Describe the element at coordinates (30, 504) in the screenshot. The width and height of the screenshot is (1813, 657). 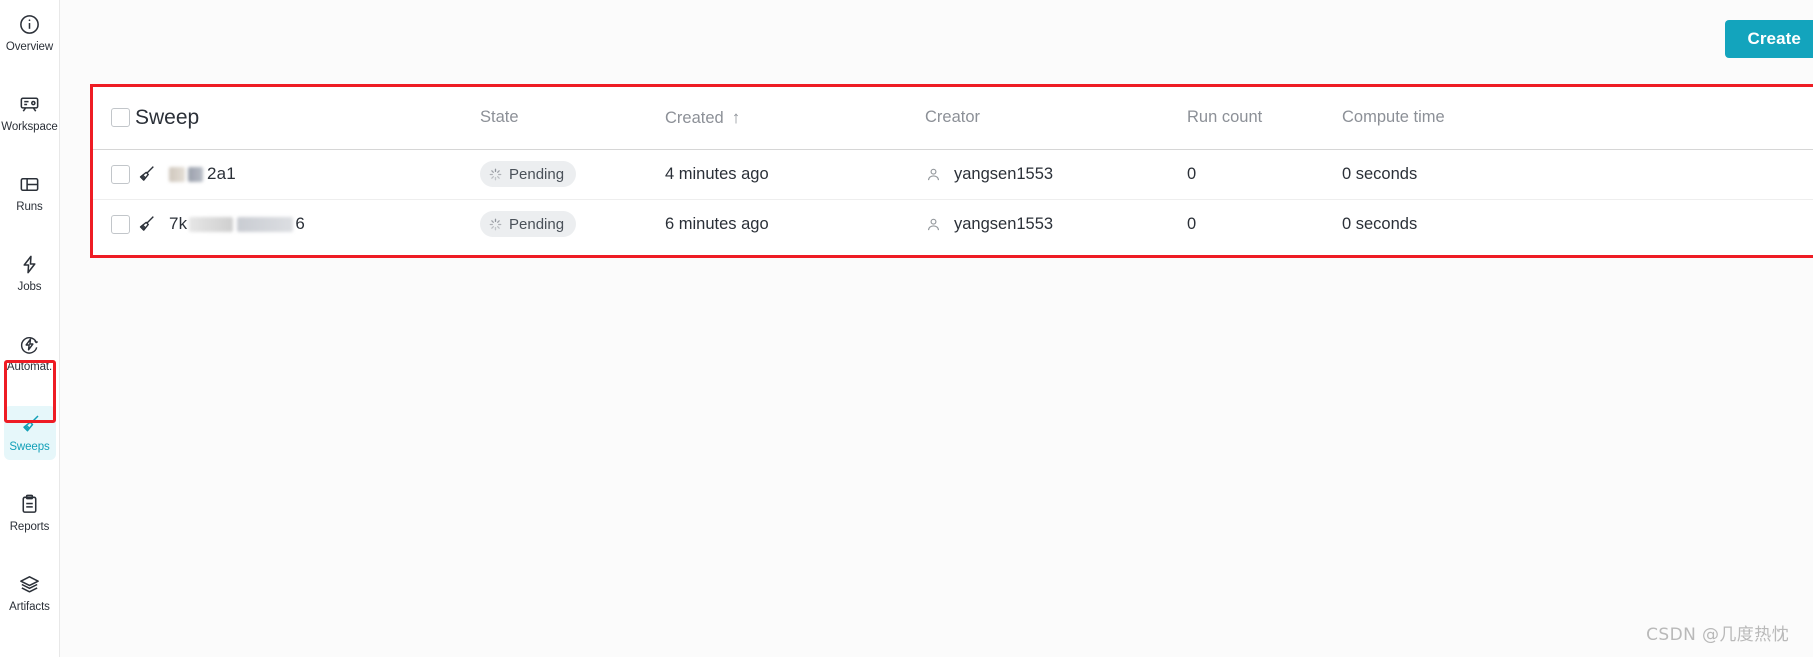
I see `clipboard-icon` at that location.